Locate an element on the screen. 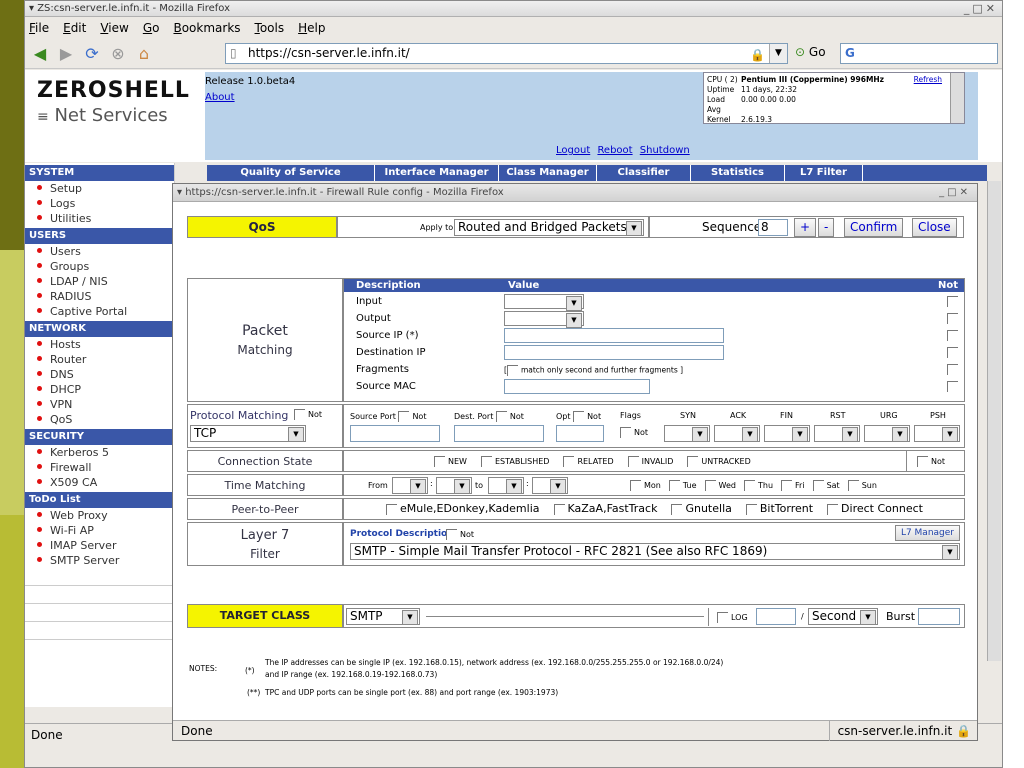 The image size is (1024, 768). sidebar-item-smtp-server: SMTP Server is located at coordinates (99, 560).